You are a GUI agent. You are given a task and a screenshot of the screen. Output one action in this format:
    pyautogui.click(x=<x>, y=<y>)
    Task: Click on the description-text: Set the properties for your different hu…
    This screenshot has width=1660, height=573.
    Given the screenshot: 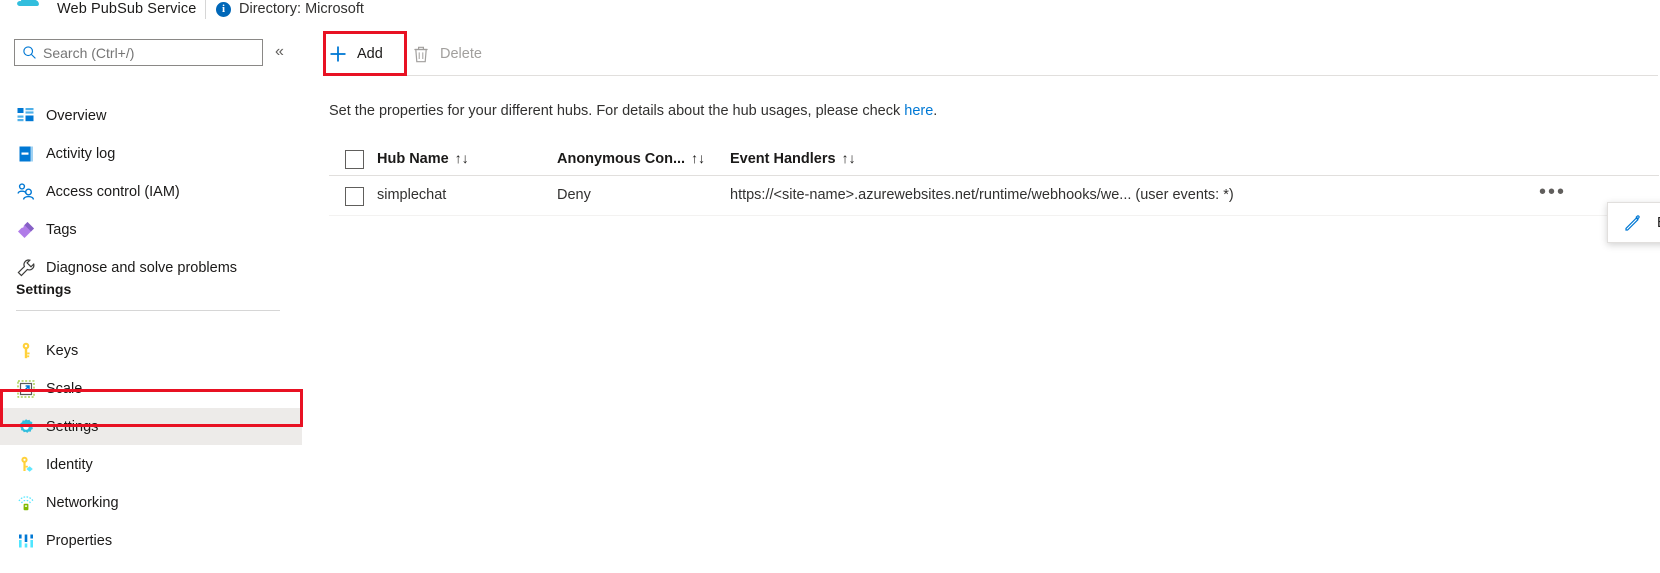 What is the action you would take?
    pyautogui.click(x=617, y=111)
    